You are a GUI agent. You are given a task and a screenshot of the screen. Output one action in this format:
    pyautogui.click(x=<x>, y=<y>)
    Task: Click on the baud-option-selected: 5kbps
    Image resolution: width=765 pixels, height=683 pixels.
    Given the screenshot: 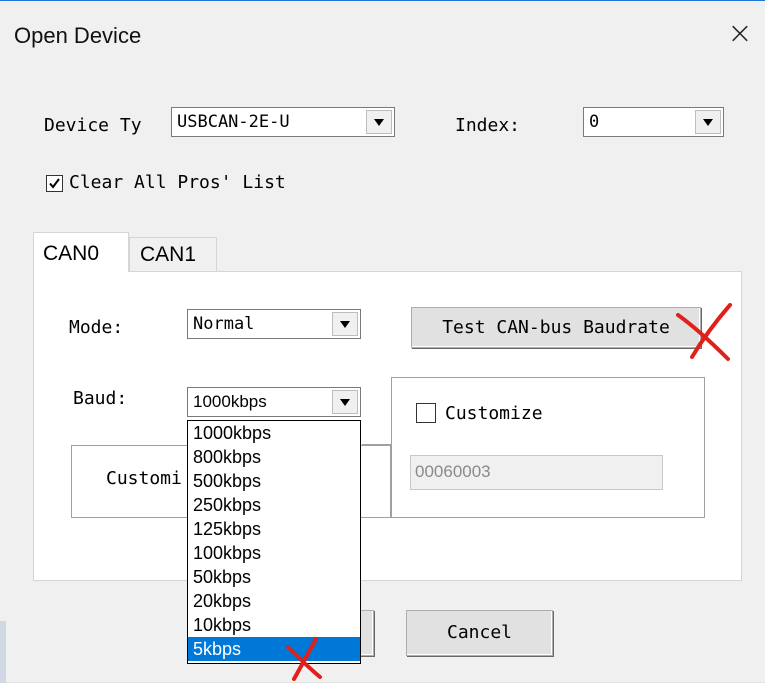 What is the action you would take?
    pyautogui.click(x=274, y=649)
    